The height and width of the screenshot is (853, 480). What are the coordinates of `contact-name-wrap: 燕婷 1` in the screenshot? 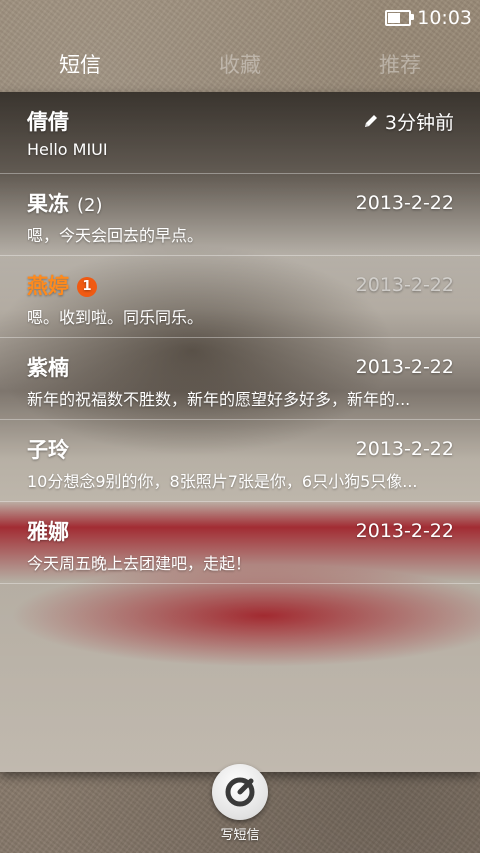 It's located at (62, 285).